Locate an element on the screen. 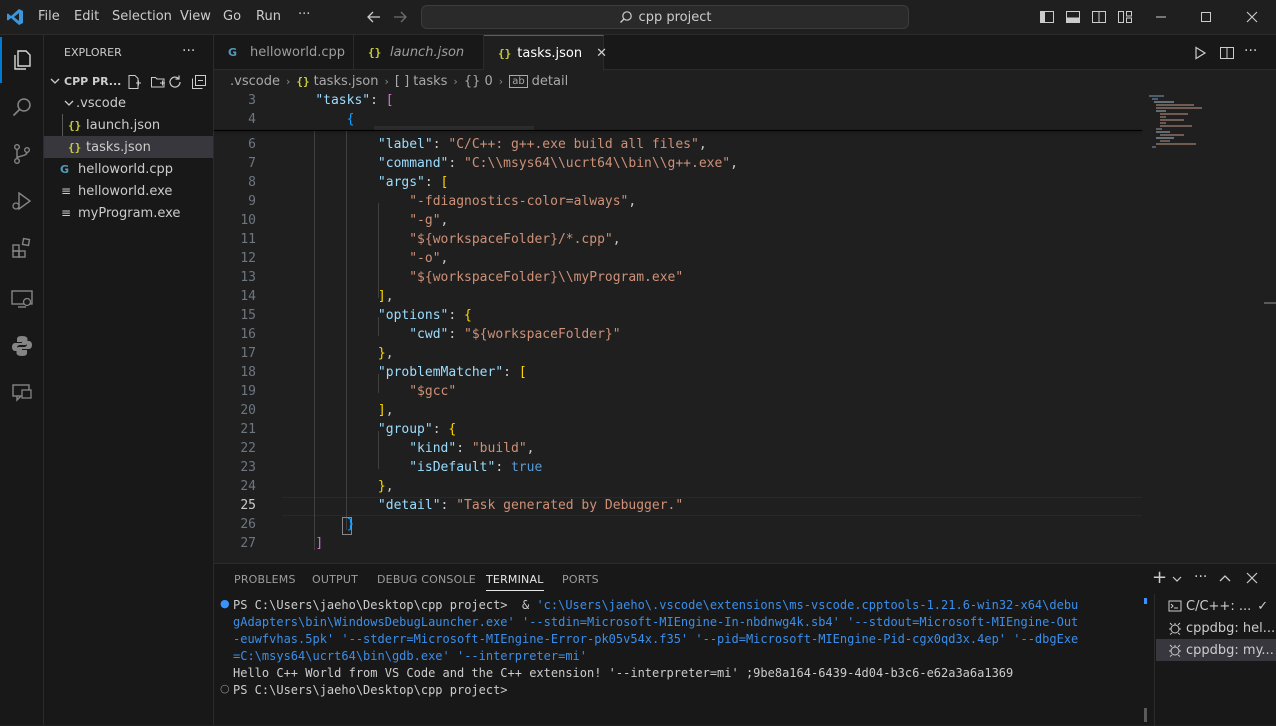  collapse-all-icon is located at coordinates (199, 82).